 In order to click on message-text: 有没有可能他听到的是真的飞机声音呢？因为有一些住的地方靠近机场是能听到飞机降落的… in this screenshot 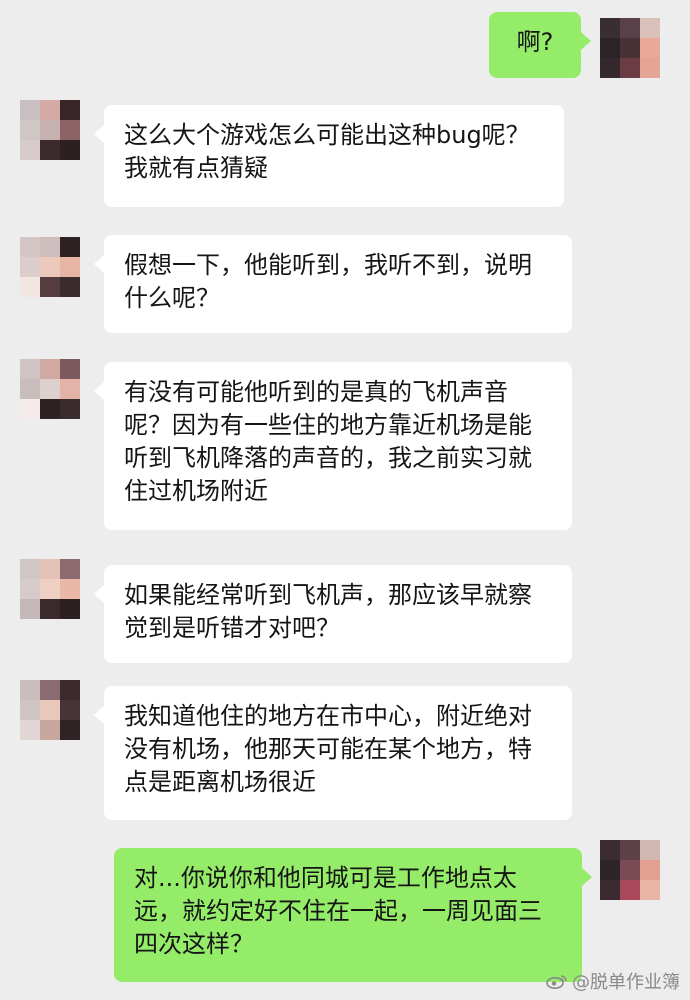, I will do `click(328, 441)`.